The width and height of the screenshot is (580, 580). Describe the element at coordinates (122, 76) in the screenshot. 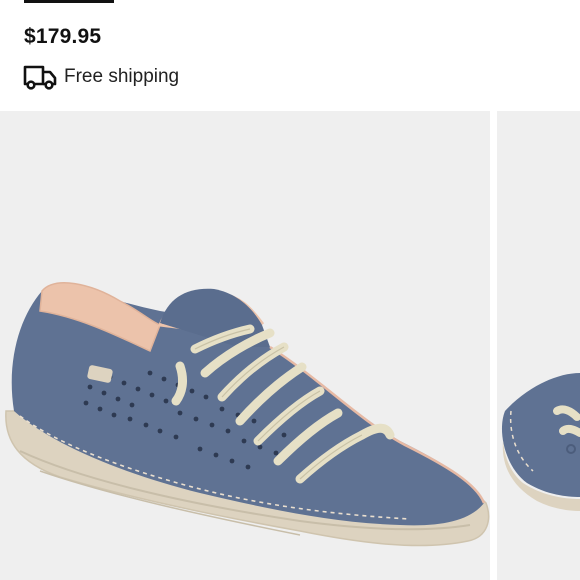

I see `shipping-label: Free shipping` at that location.